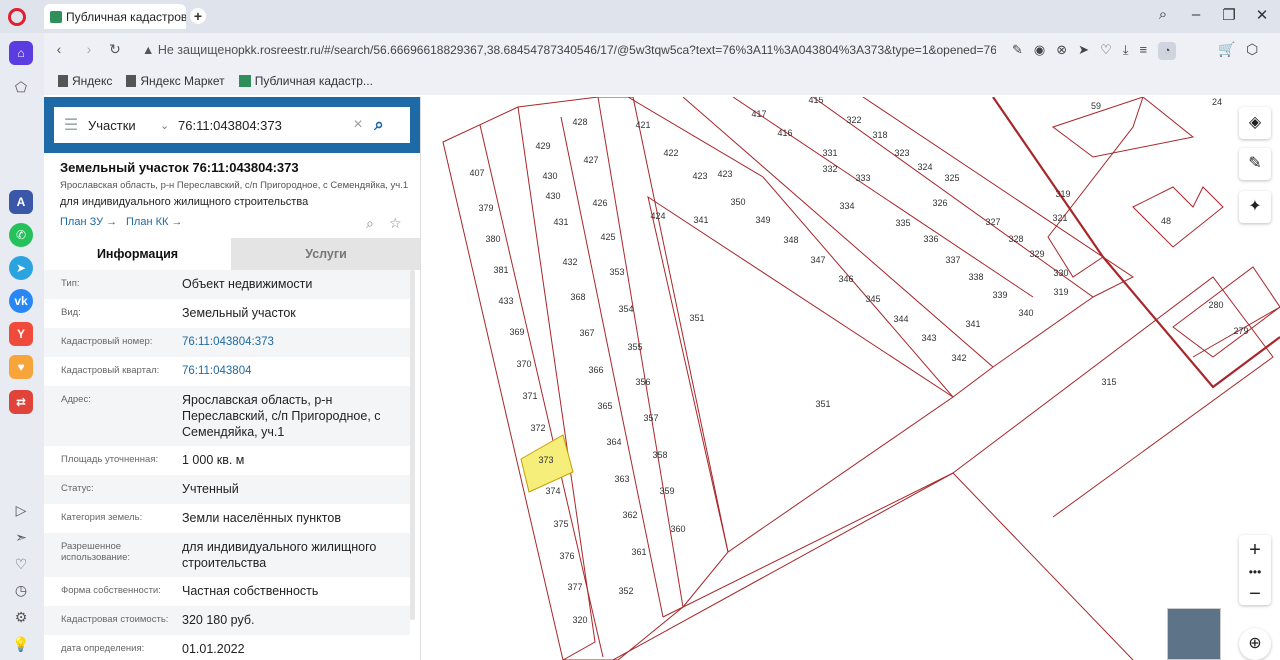 The width and height of the screenshot is (1280, 660). I want to click on bookmark-yandex: Яндекс, so click(85, 81).